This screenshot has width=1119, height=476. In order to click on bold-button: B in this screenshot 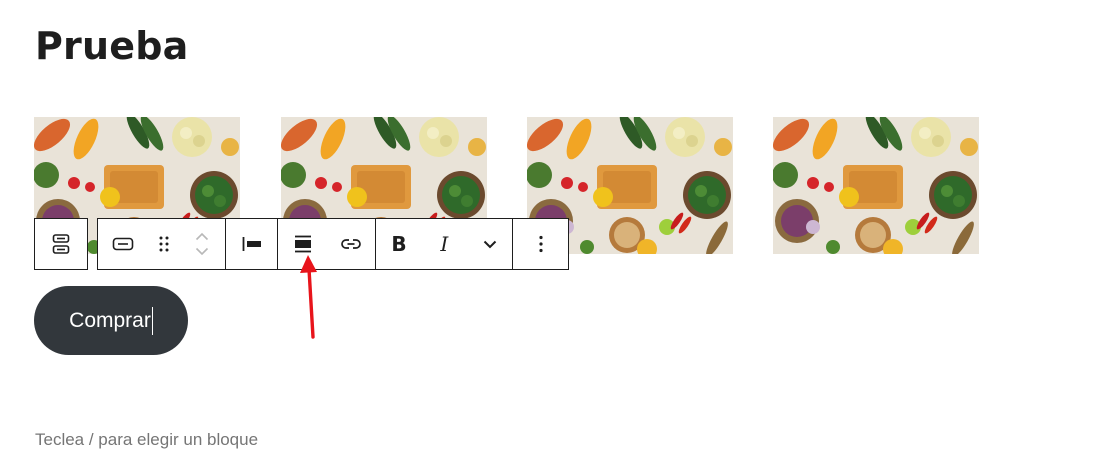, I will do `click(398, 244)`.